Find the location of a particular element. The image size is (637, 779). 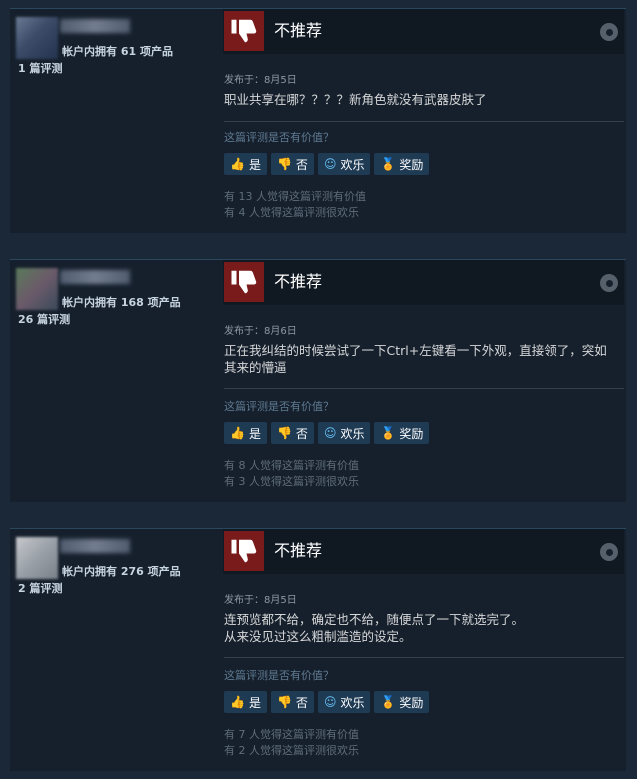

review-author: 帐户内拥有 276 项产品 2 篇评测 is located at coordinates (118, 567).